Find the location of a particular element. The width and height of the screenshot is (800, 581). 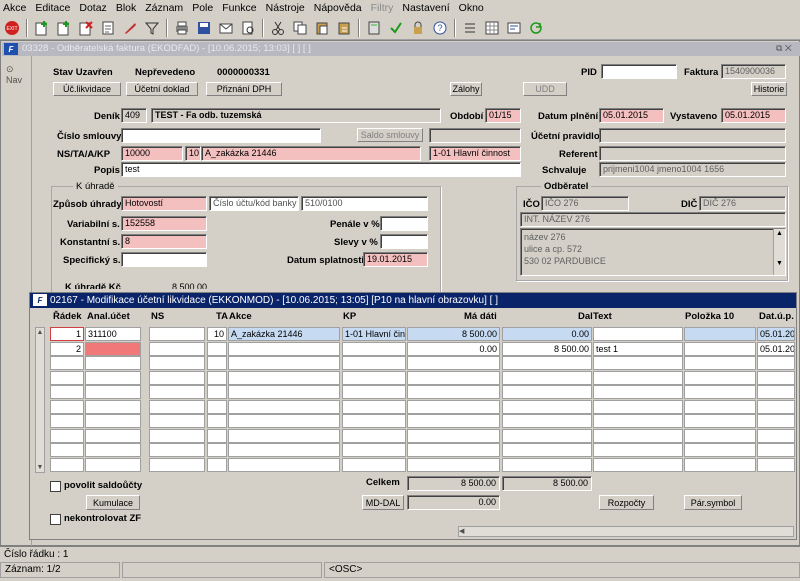

menu-filtry: Filtry is located at coordinates (382, 8).